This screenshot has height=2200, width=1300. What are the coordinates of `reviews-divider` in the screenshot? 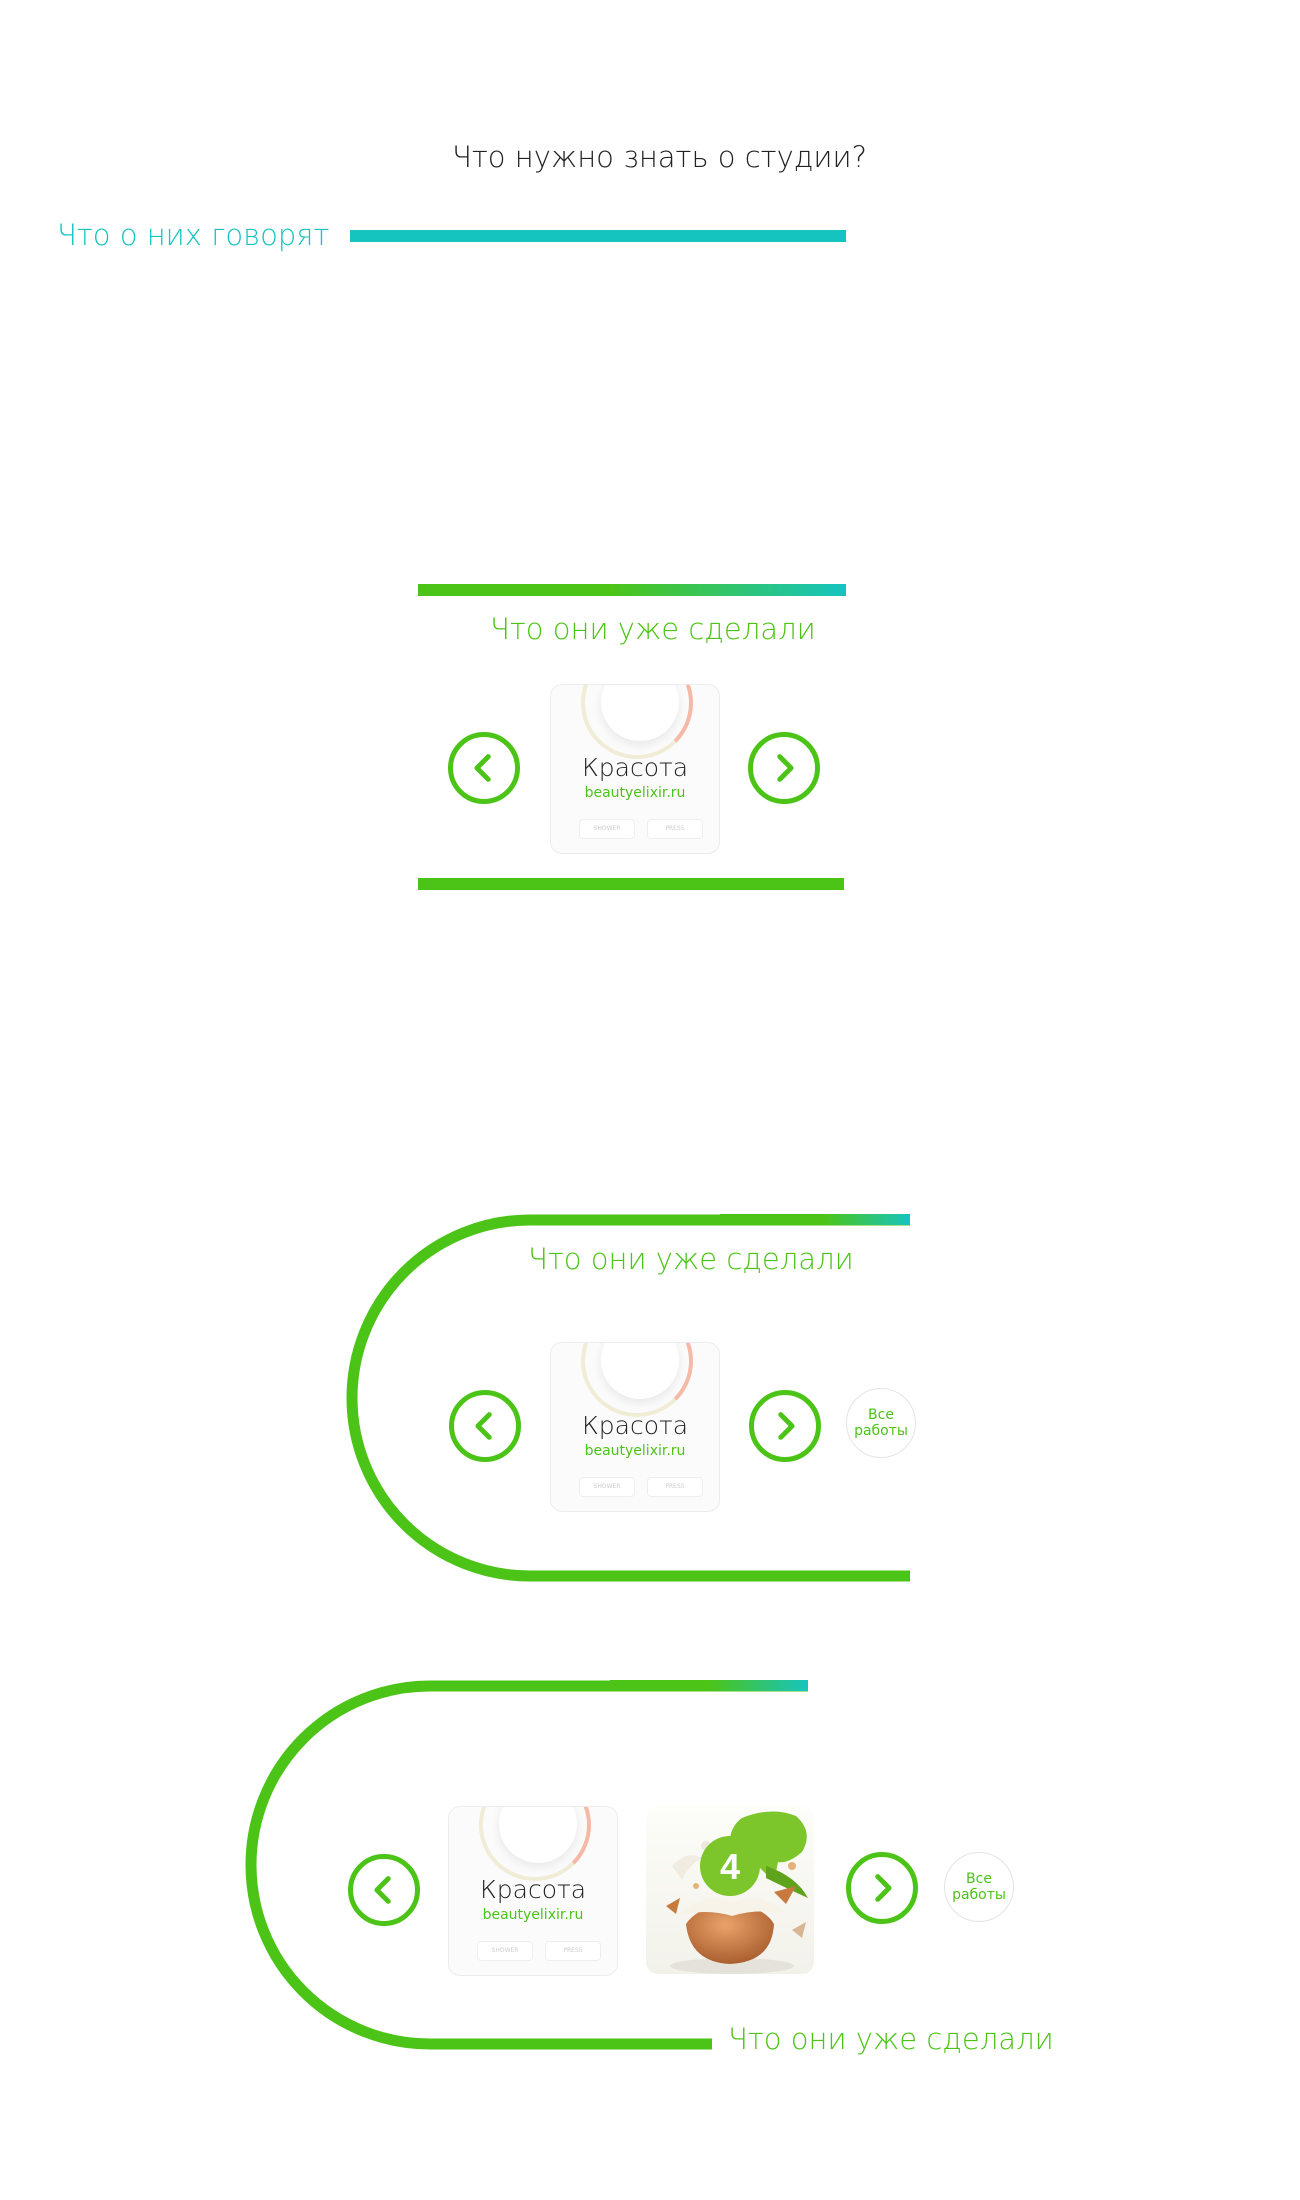 It's located at (598, 236).